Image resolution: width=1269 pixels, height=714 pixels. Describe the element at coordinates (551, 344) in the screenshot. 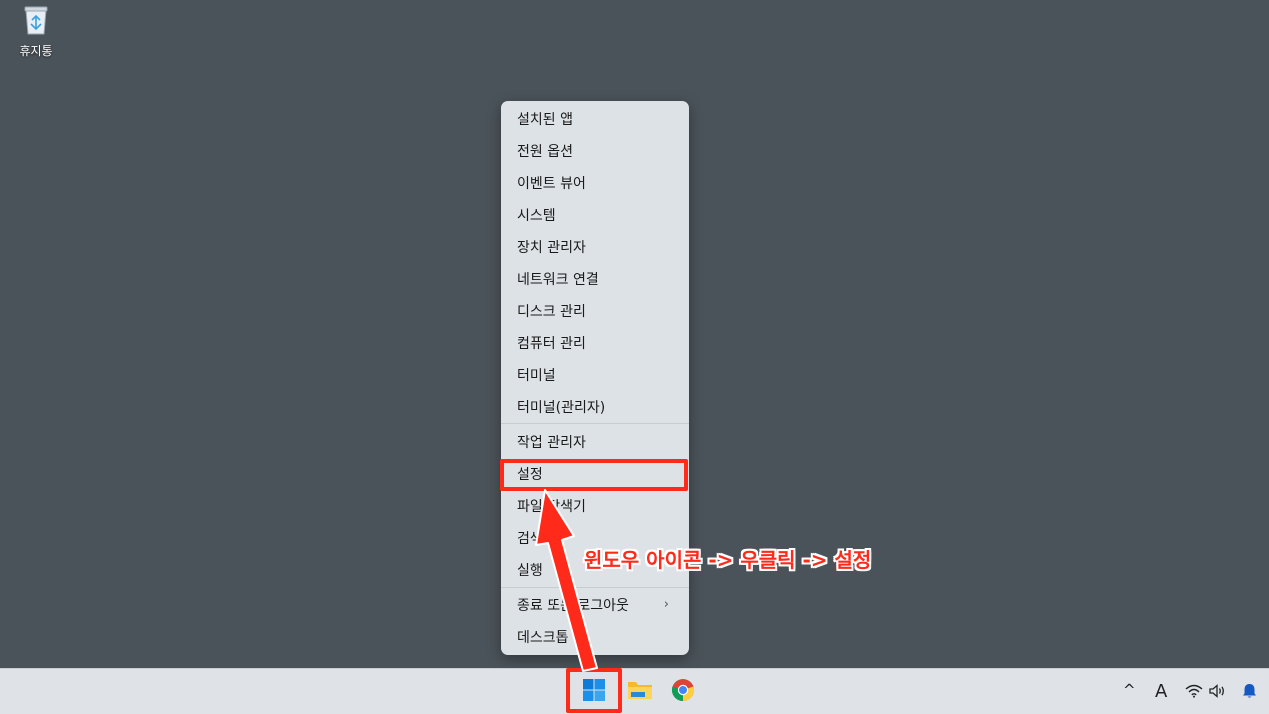

I see `menu-item-label: 컴퓨터 관리` at that location.